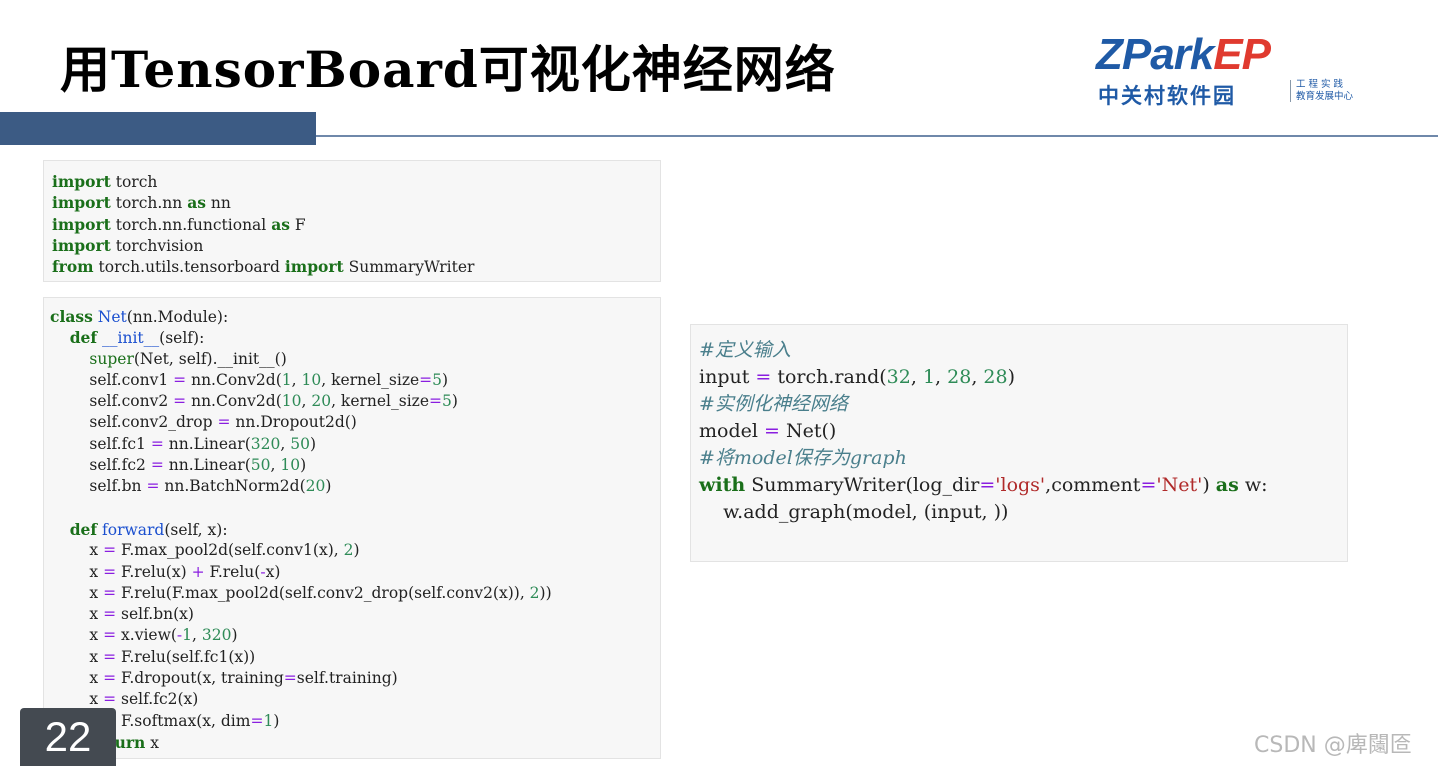 The image size is (1440, 766). What do you see at coordinates (1290, 91) in the screenshot?
I see `logo-separator` at bounding box center [1290, 91].